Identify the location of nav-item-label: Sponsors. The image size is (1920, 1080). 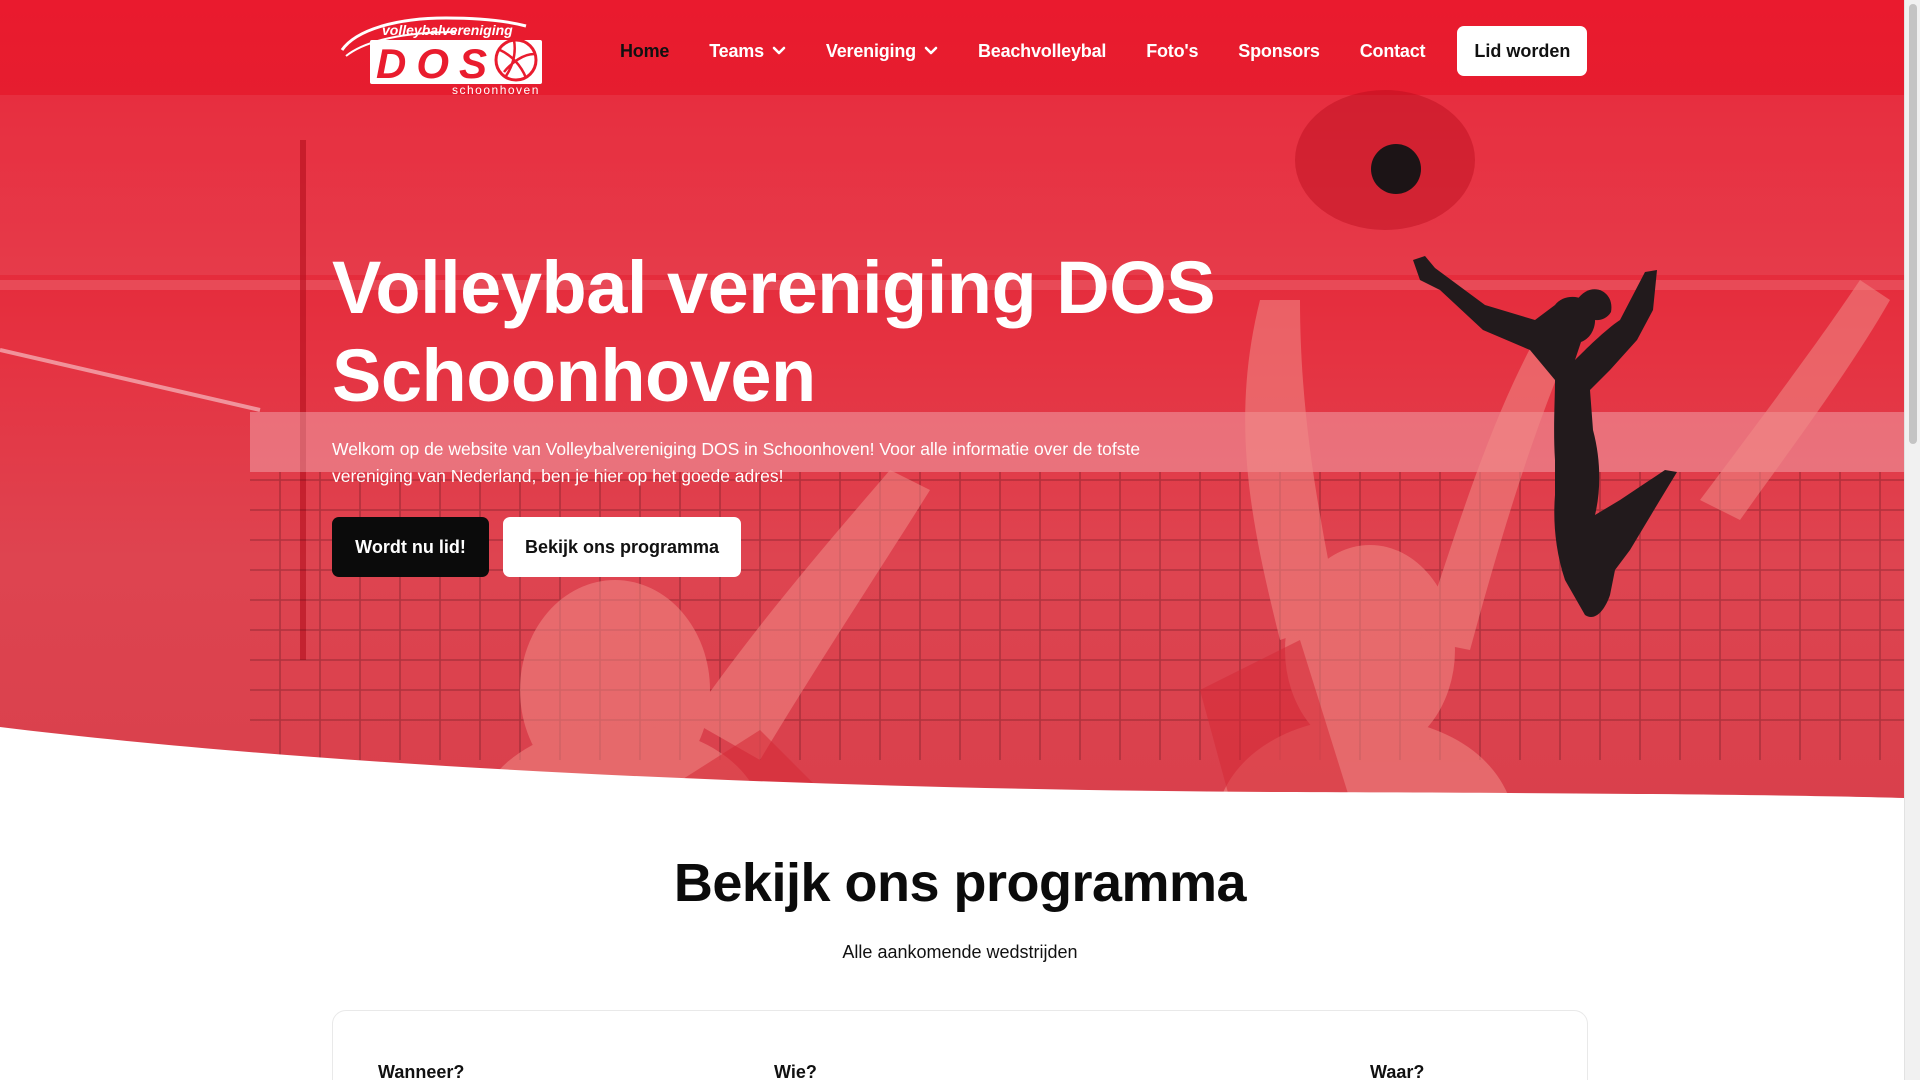
(1279, 50).